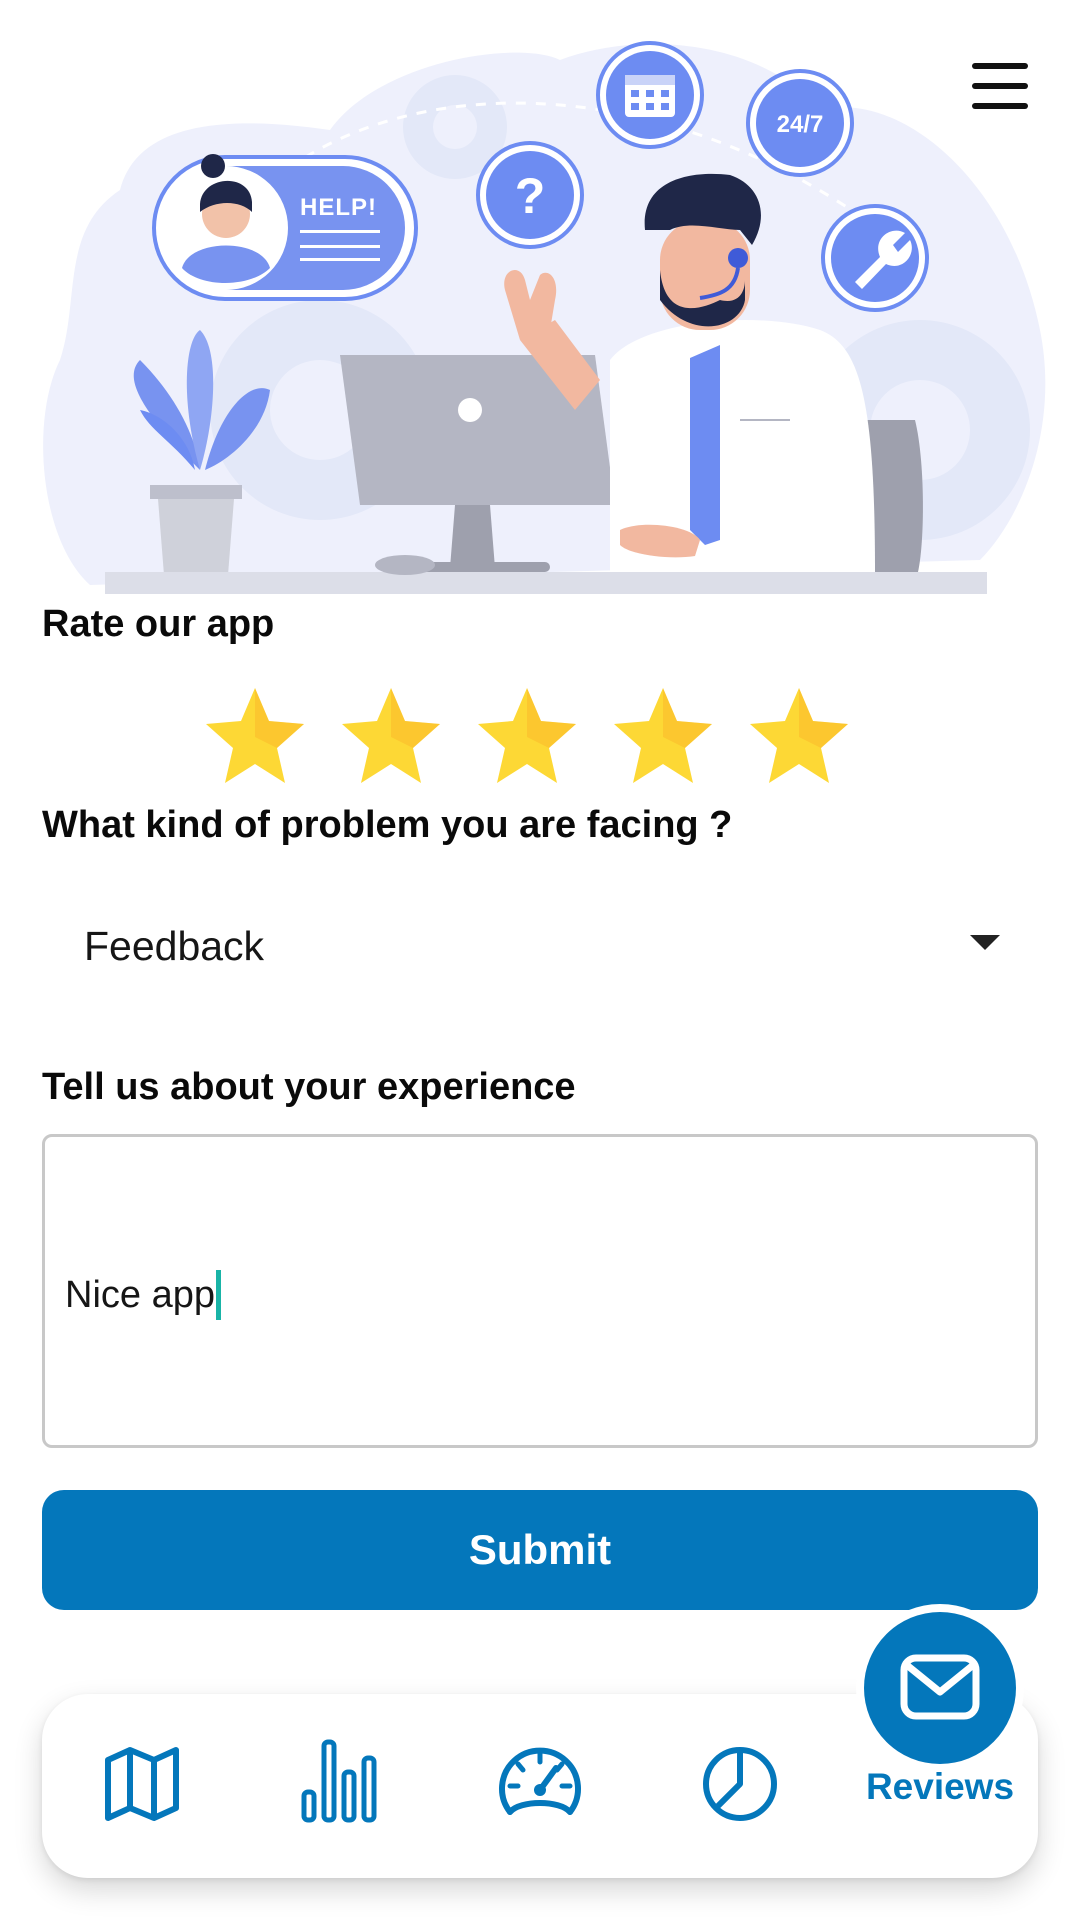 The height and width of the screenshot is (1920, 1080). I want to click on speedometer-icon, so click(540, 1780).